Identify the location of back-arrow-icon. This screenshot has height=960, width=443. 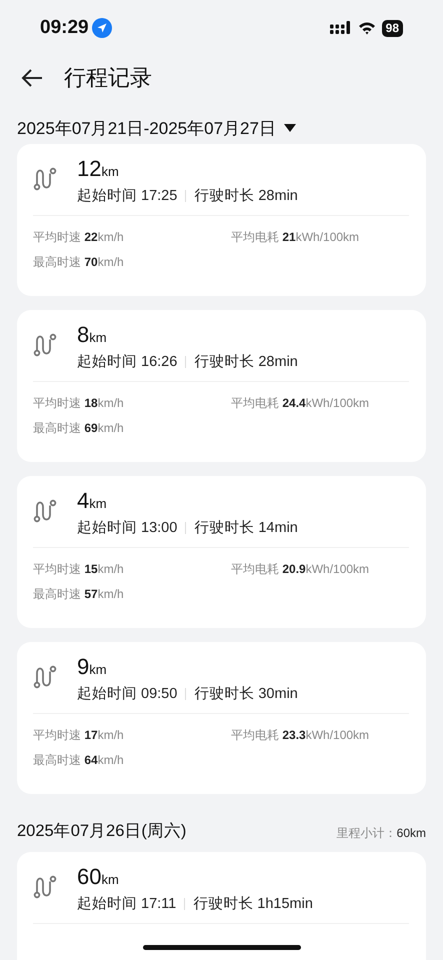
(32, 78).